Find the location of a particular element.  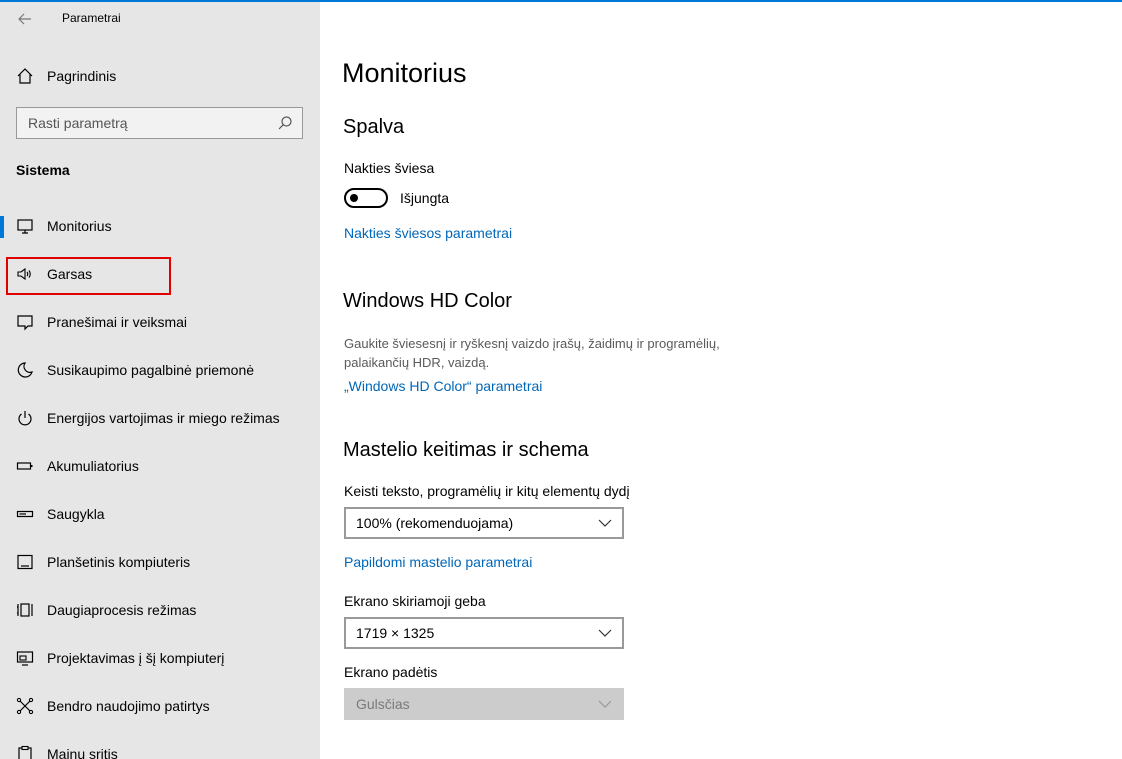

monitor-icon is located at coordinates (25, 226).